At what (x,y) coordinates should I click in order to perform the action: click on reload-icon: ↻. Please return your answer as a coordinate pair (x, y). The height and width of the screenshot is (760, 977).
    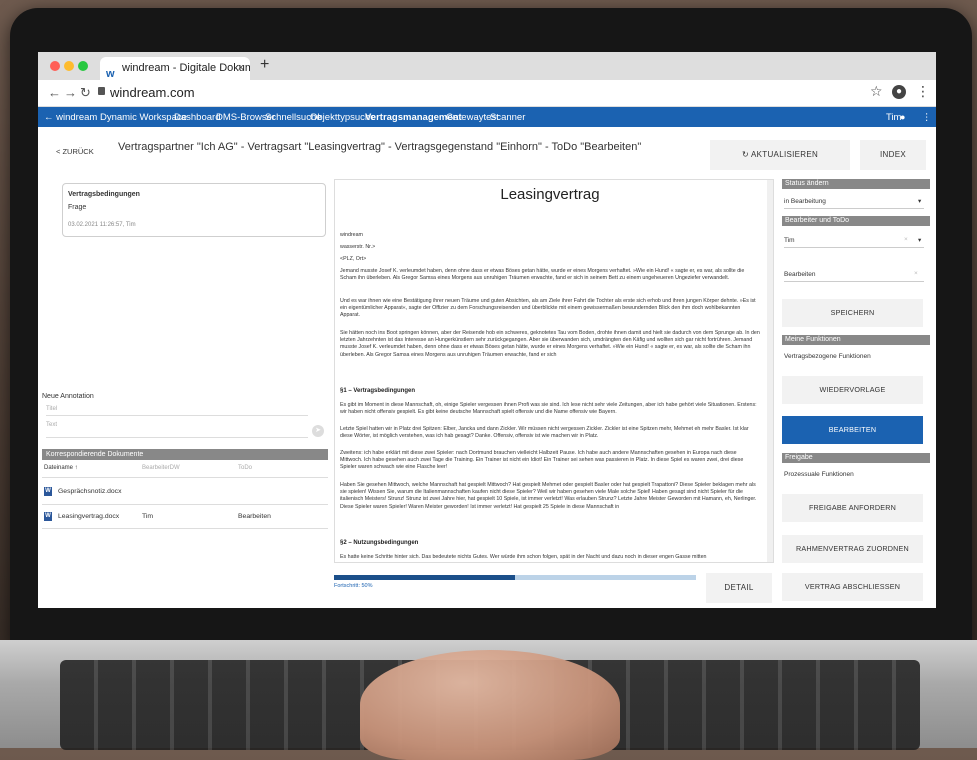
    Looking at the image, I should click on (85, 93).